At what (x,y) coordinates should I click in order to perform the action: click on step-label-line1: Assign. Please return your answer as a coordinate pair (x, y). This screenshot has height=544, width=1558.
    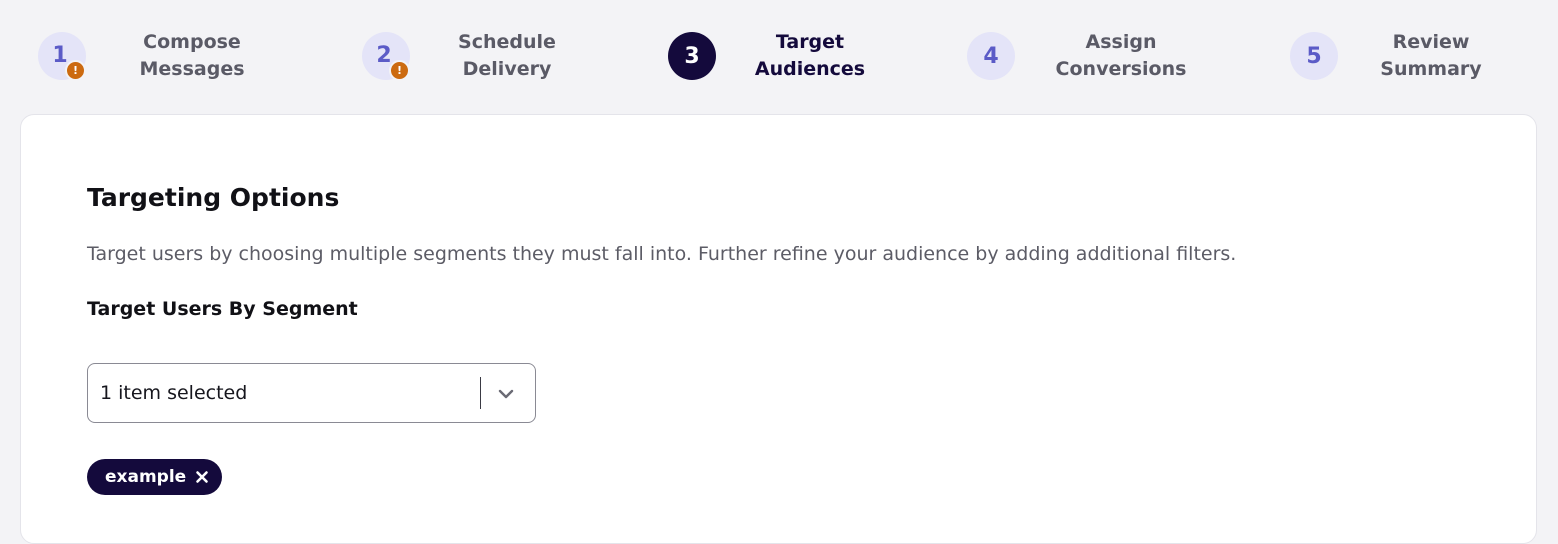
    Looking at the image, I should click on (1121, 42).